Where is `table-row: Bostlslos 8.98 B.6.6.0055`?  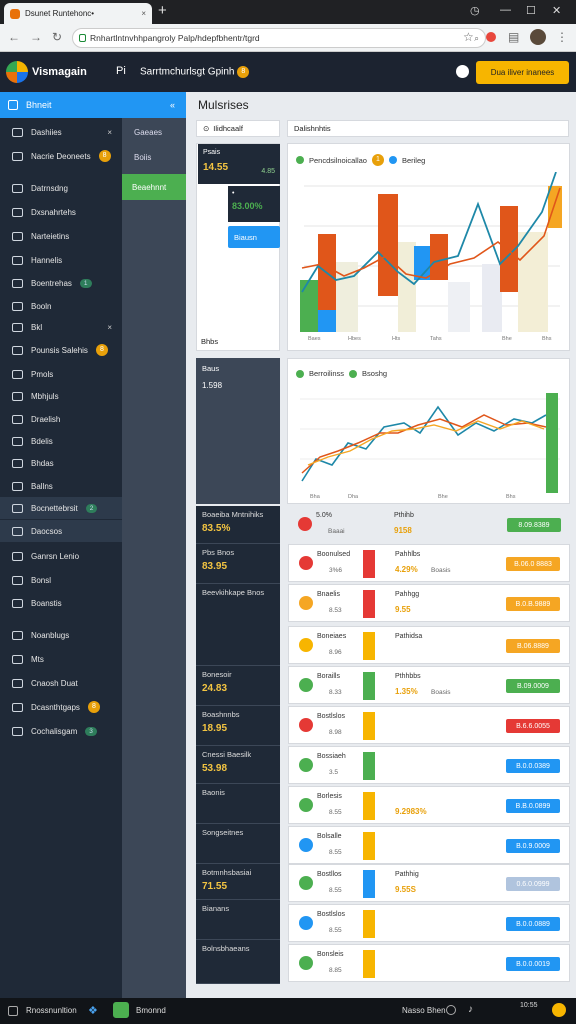 table-row: Bostlslos 8.98 B.6.6.0055 is located at coordinates (429, 725).